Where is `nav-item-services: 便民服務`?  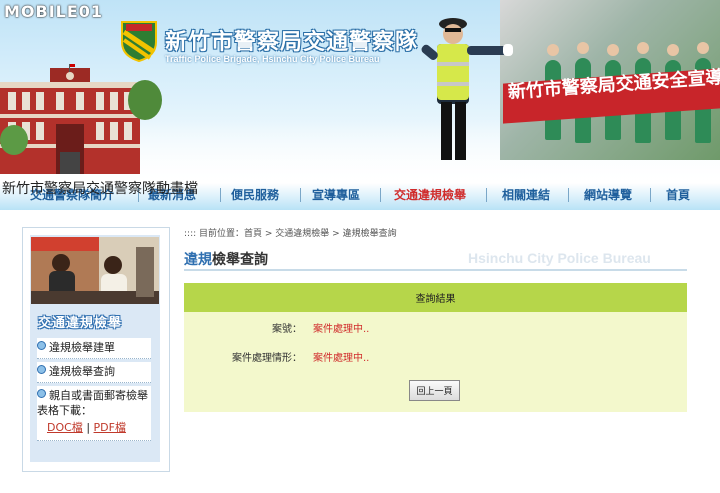 nav-item-services: 便民服務 is located at coordinates (255, 194).